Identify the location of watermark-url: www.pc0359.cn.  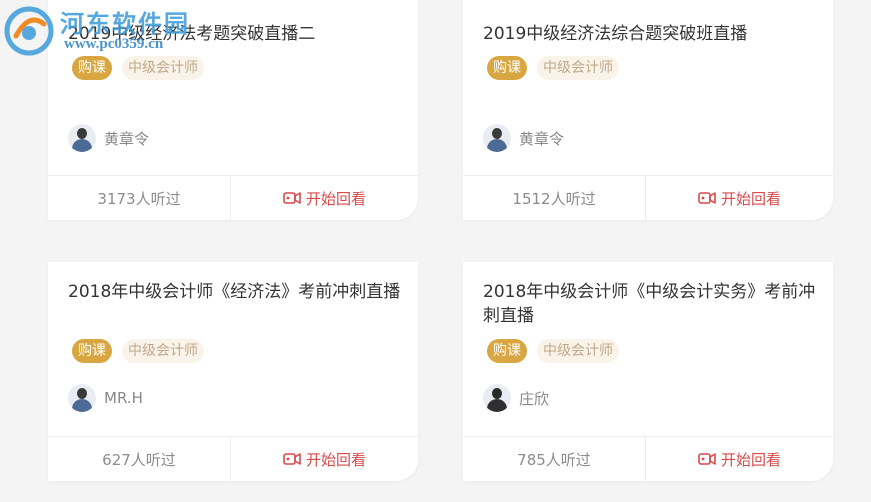
(114, 44).